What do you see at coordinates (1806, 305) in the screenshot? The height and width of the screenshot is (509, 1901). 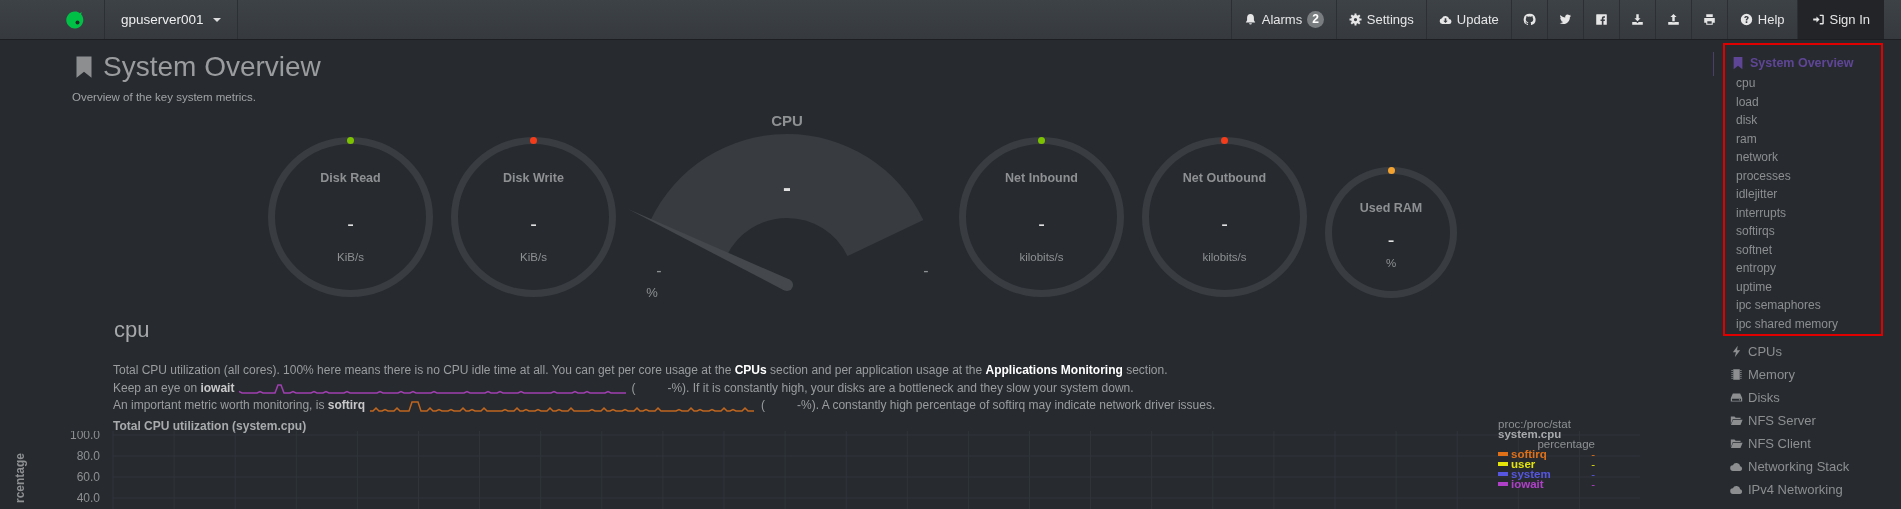 I see `sidebar-subitem: ipc semaphores` at bounding box center [1806, 305].